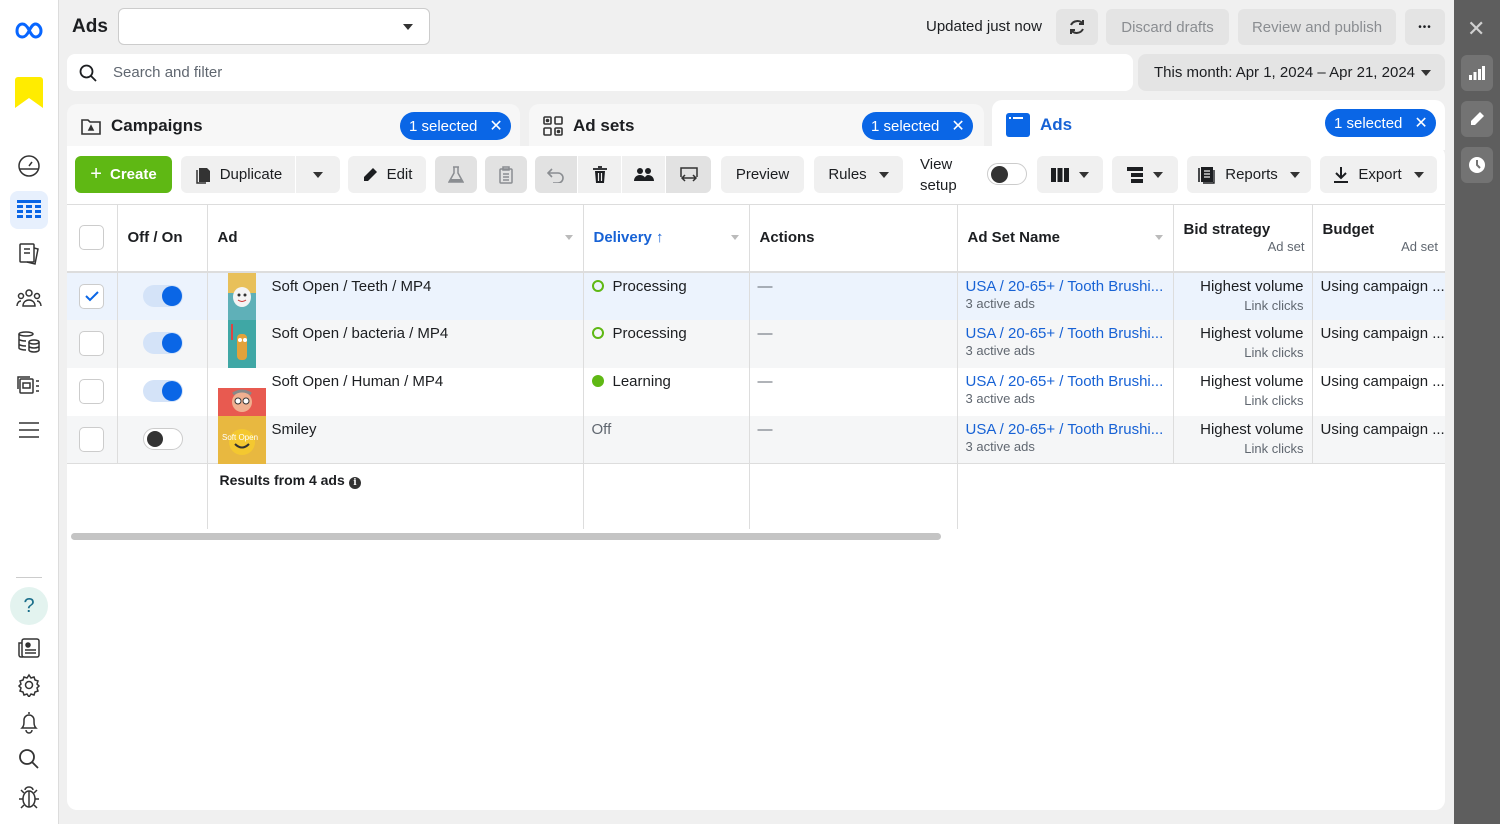  I want to click on col-header-budget: Budget Ad set, so click(1378, 238).